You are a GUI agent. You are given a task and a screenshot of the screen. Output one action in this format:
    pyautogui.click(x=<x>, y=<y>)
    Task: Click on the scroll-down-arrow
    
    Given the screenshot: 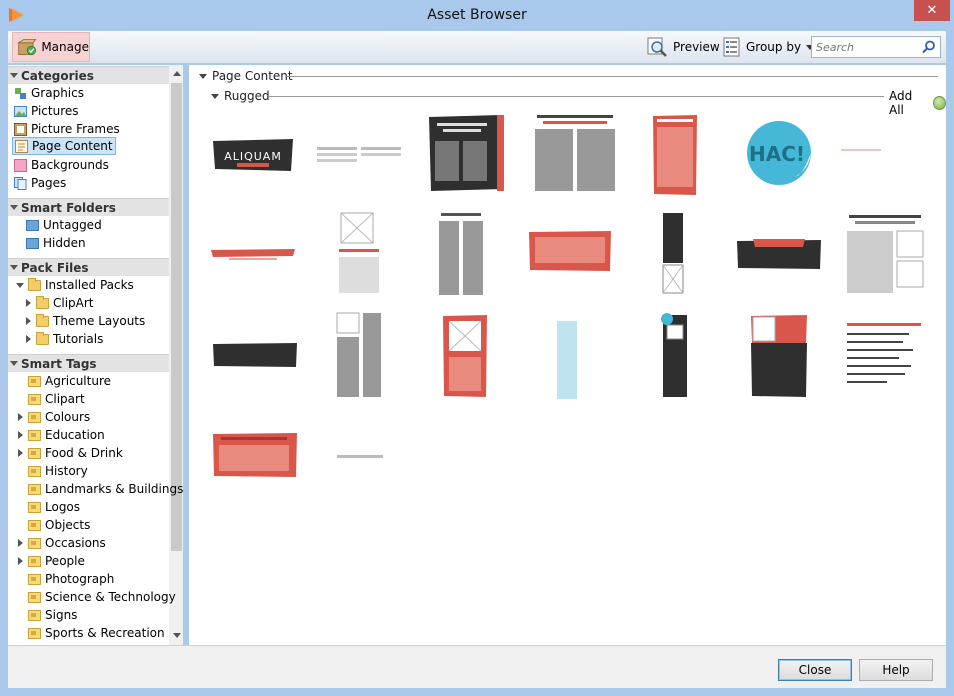 What is the action you would take?
    pyautogui.click(x=176, y=636)
    